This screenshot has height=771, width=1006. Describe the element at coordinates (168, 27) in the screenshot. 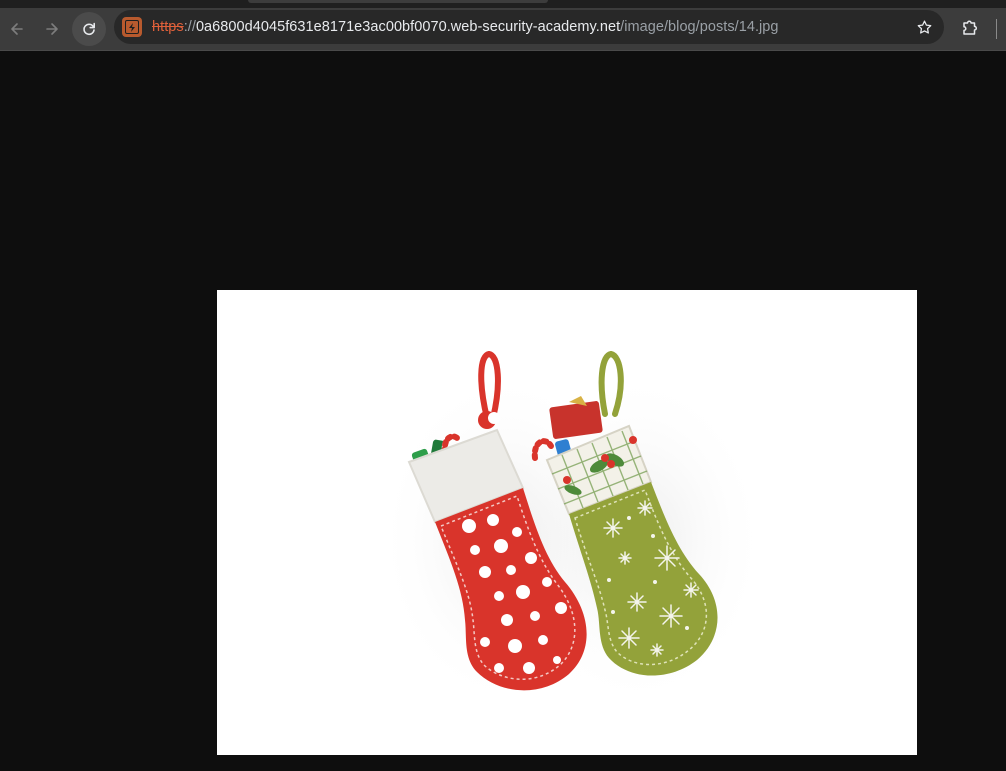

I see `url-scheme: https` at that location.